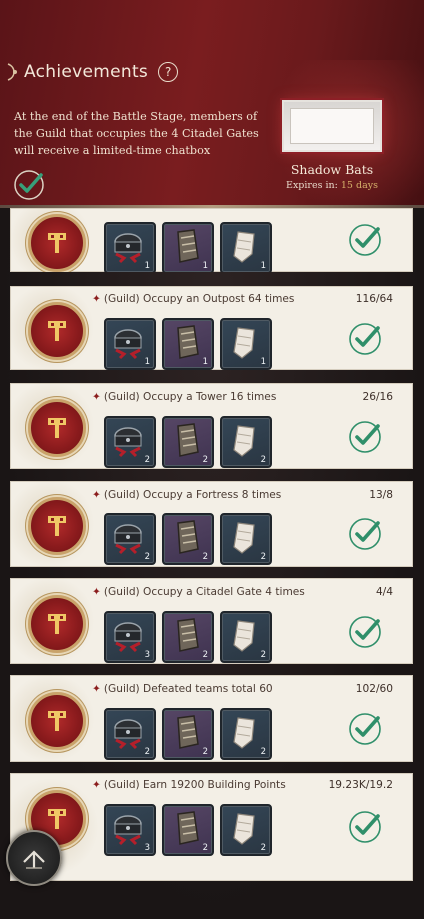  What do you see at coordinates (188, 689) in the screenshot?
I see `task-name-text: (Guild) Defeated teams total 60` at bounding box center [188, 689].